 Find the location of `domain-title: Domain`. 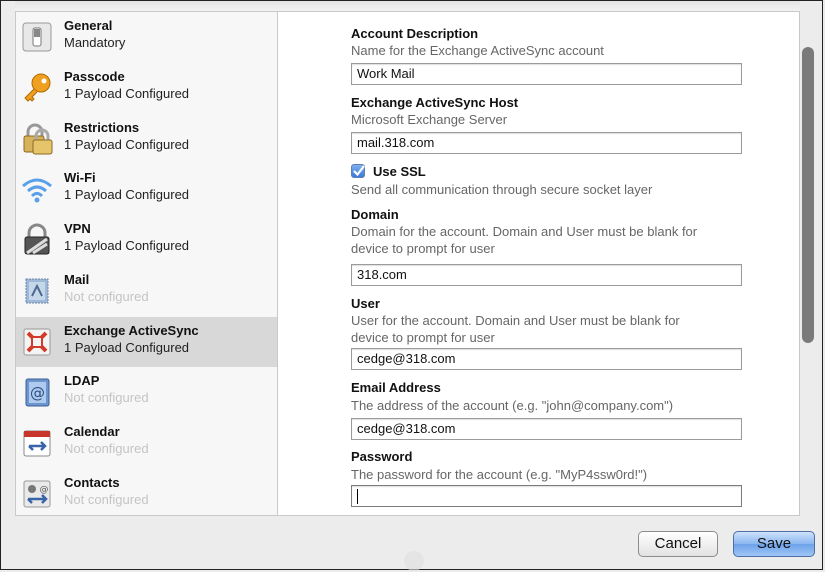

domain-title: Domain is located at coordinates (375, 214).